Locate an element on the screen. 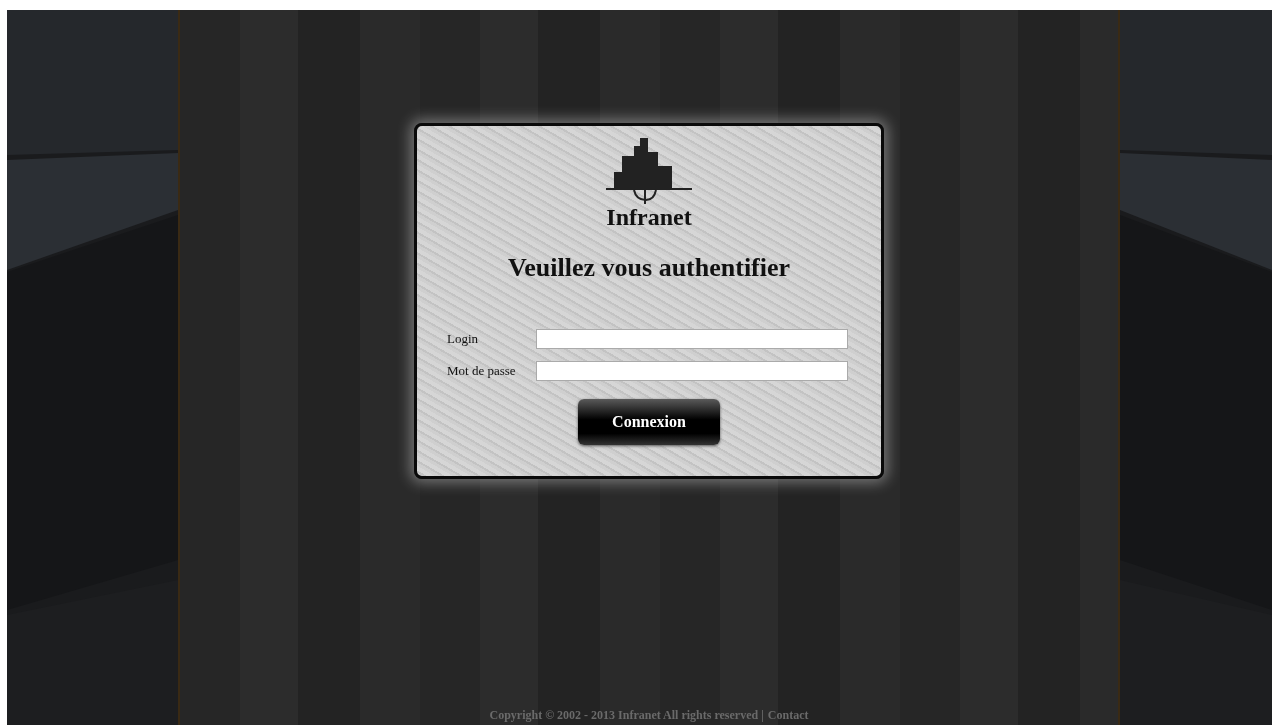 The image size is (1279, 725). field-label: Login is located at coordinates (463, 339).